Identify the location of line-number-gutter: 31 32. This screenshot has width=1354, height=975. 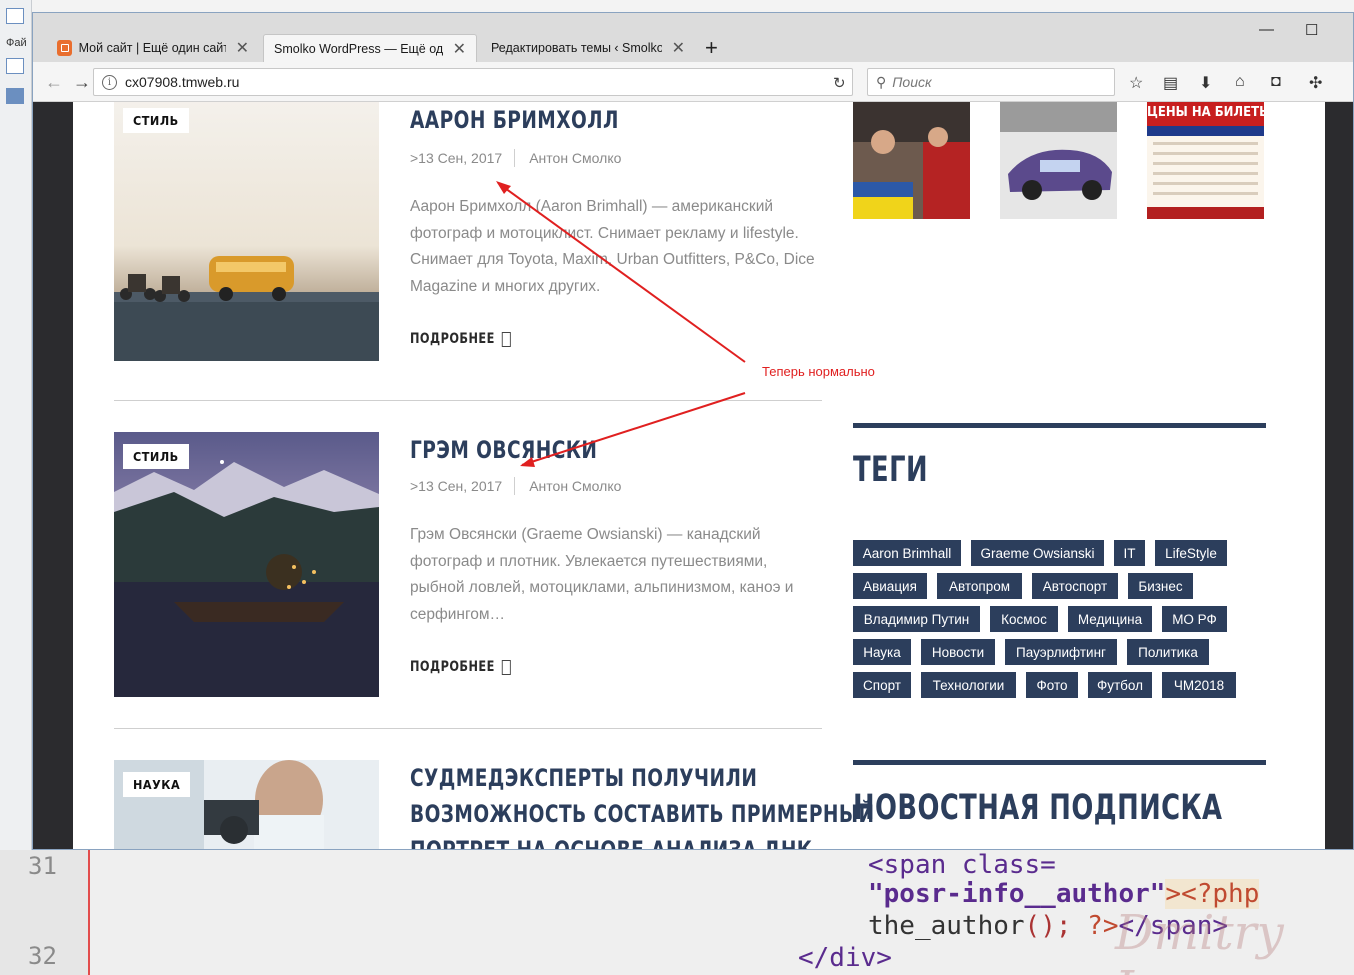
(44, 912).